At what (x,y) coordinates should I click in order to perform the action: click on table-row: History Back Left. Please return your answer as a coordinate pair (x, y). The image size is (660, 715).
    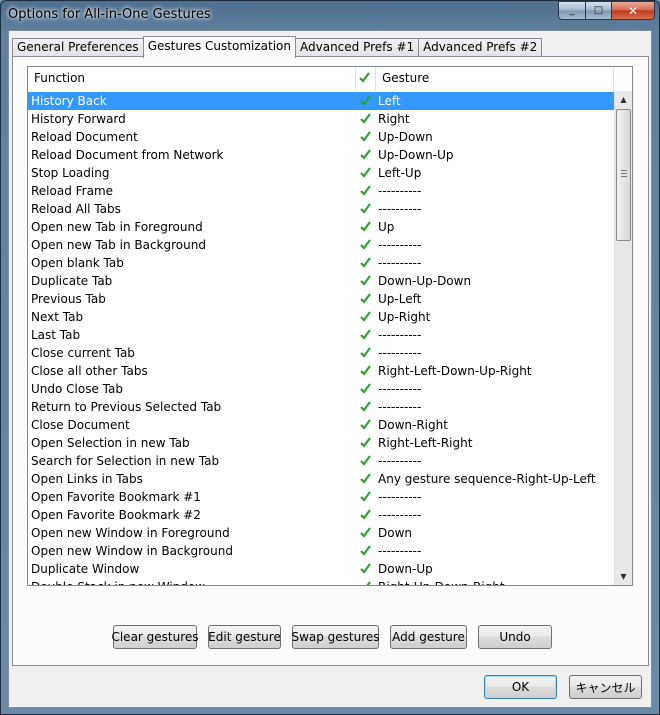
    Looking at the image, I should click on (321, 101).